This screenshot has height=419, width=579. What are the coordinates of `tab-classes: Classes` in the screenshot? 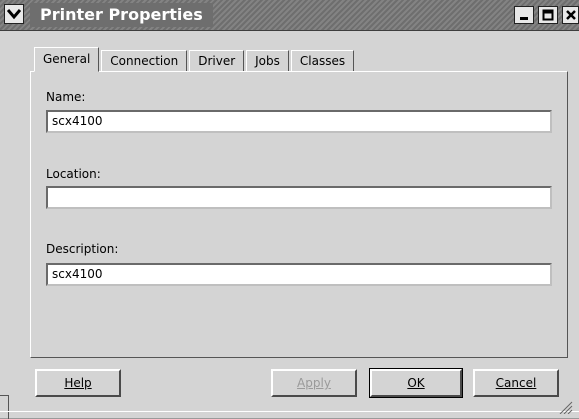 It's located at (322, 60).